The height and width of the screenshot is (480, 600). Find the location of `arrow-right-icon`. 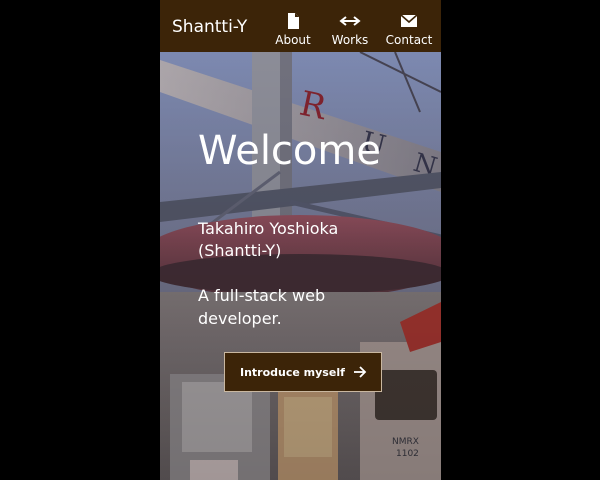

arrow-right-icon is located at coordinates (360, 372).